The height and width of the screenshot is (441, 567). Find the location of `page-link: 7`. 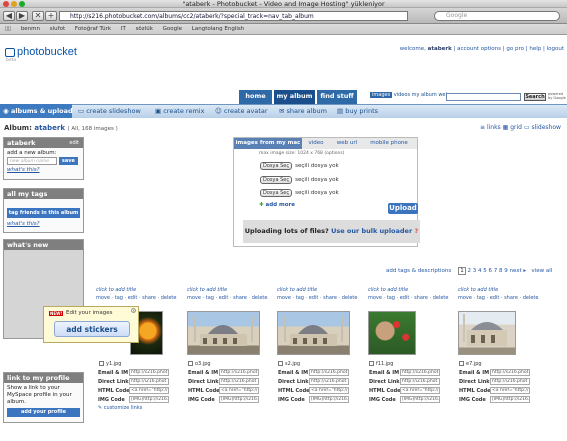

page-link: 7 is located at coordinates (496, 271).